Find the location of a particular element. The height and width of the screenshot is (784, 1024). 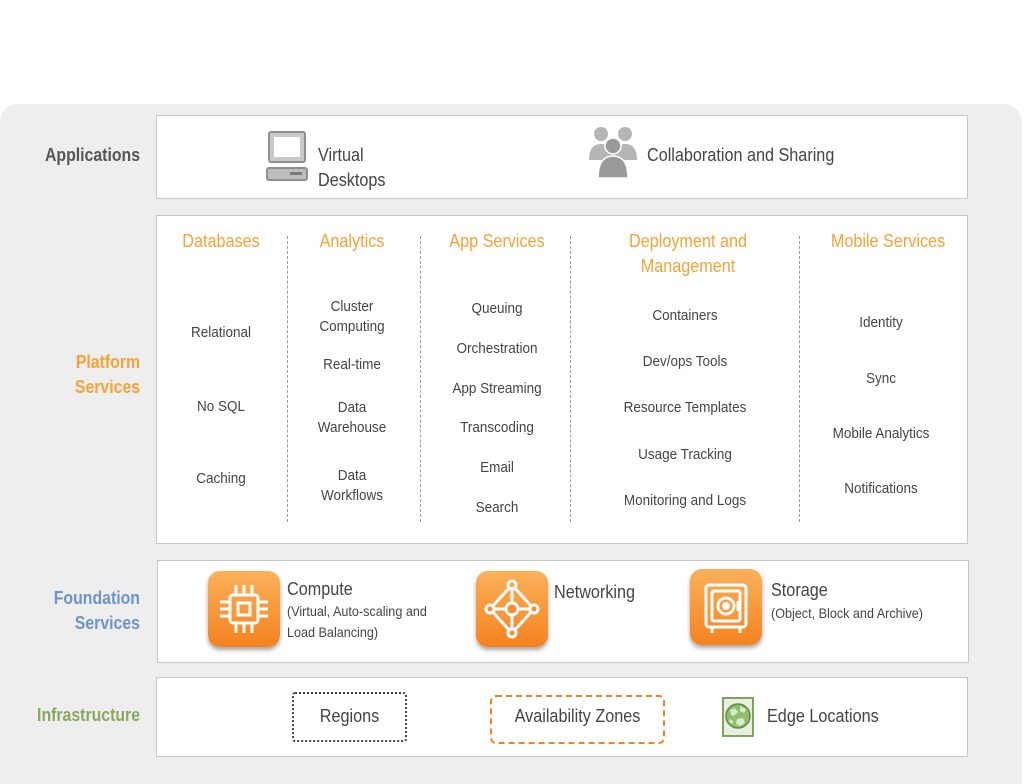

deployment-item: Dev/ops Tools is located at coordinates (685, 361).